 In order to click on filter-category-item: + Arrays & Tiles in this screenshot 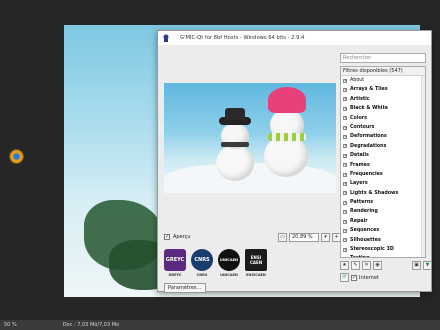, I will do `click(383, 89)`.